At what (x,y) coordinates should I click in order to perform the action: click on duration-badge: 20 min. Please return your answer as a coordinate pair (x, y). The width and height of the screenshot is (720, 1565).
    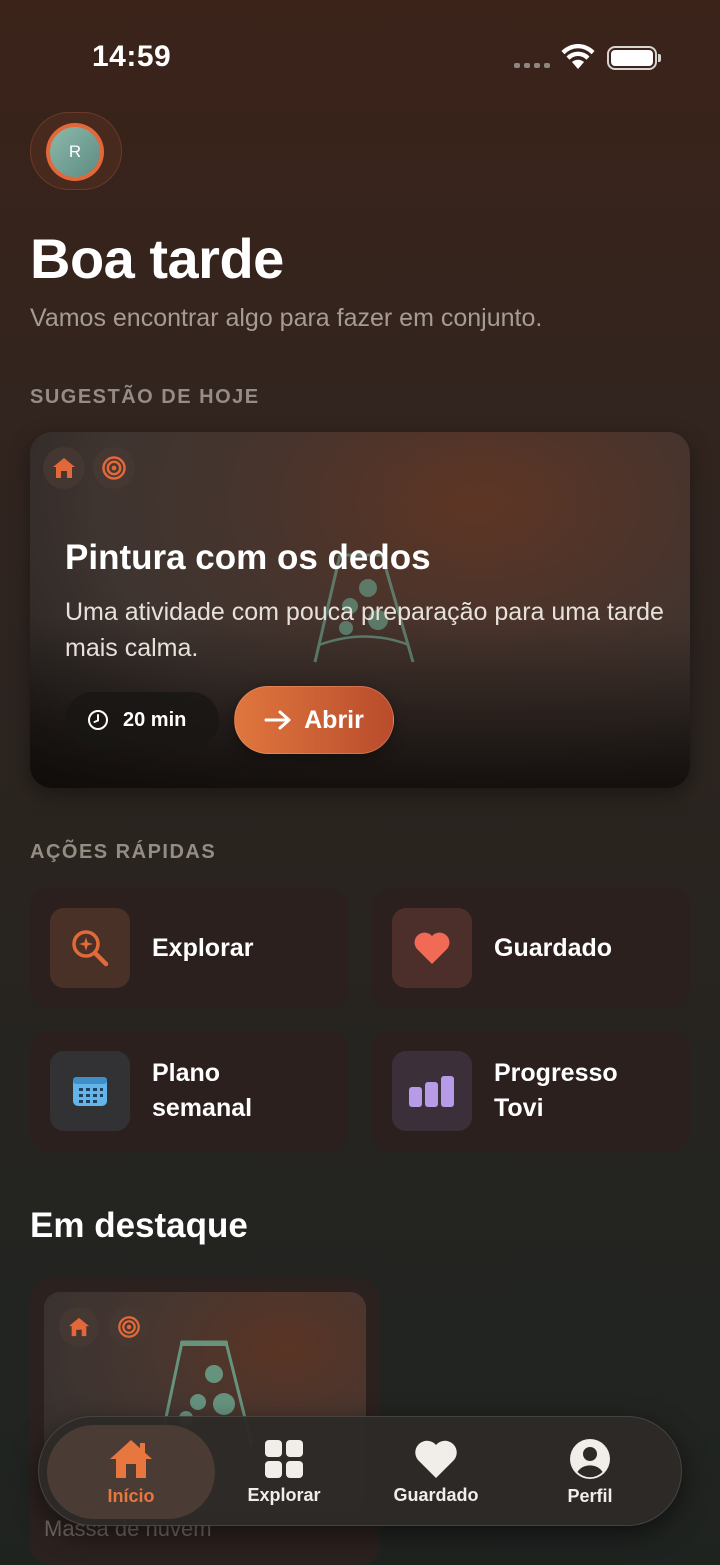
    Looking at the image, I should click on (142, 720).